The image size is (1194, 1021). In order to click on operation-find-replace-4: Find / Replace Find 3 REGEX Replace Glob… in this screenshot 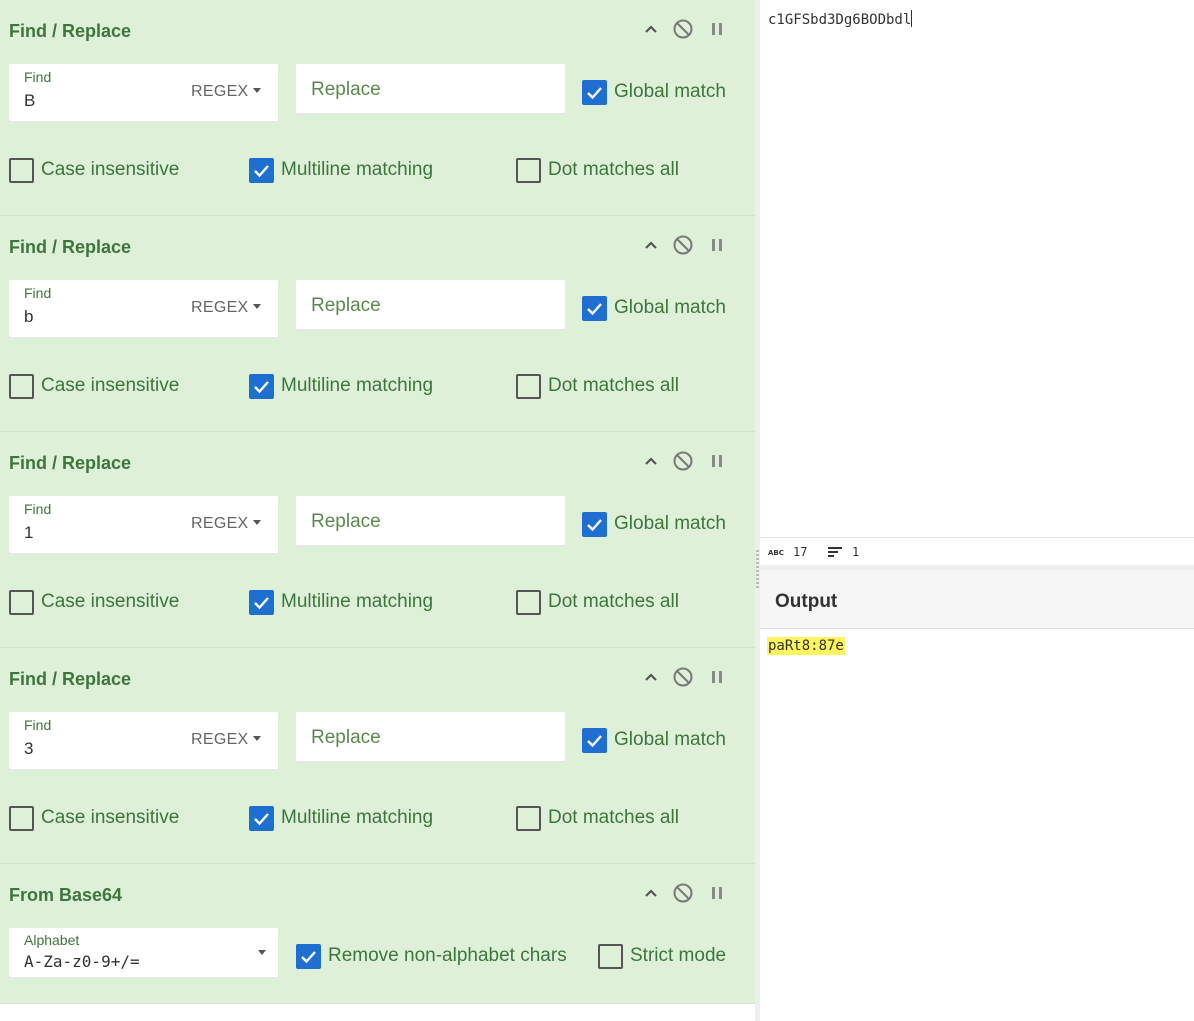, I will do `click(377, 756)`.